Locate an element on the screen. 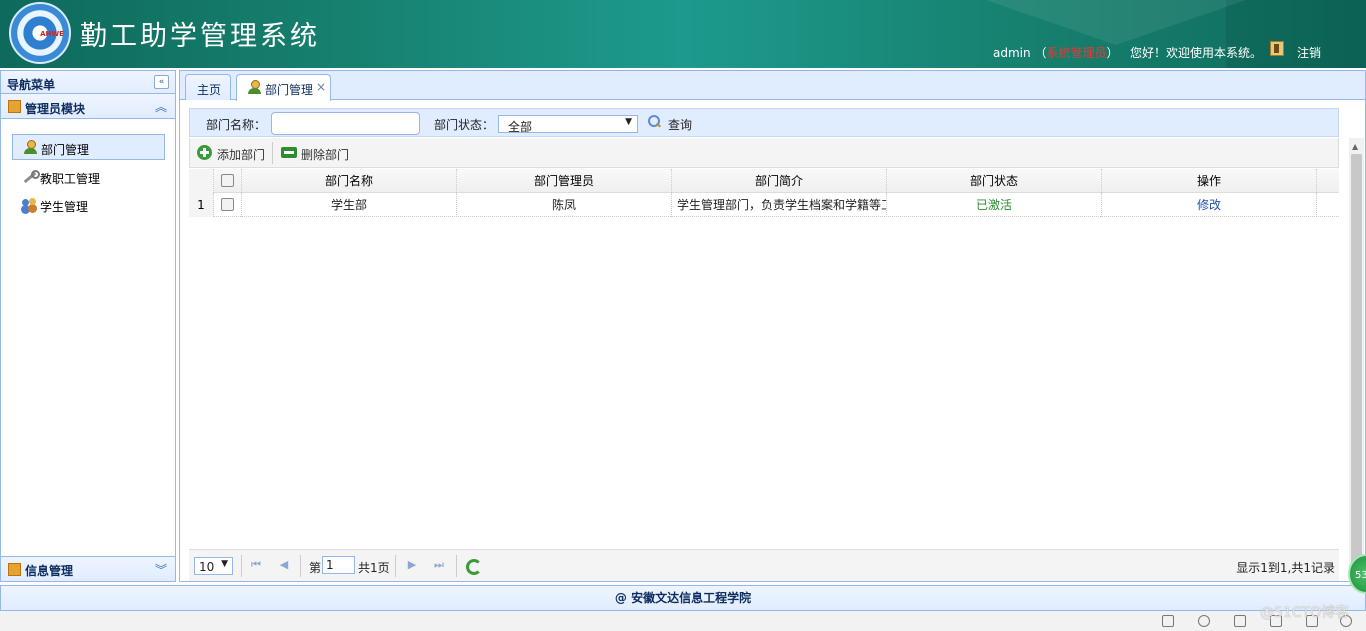  toolbar-divider is located at coordinates (272, 153).